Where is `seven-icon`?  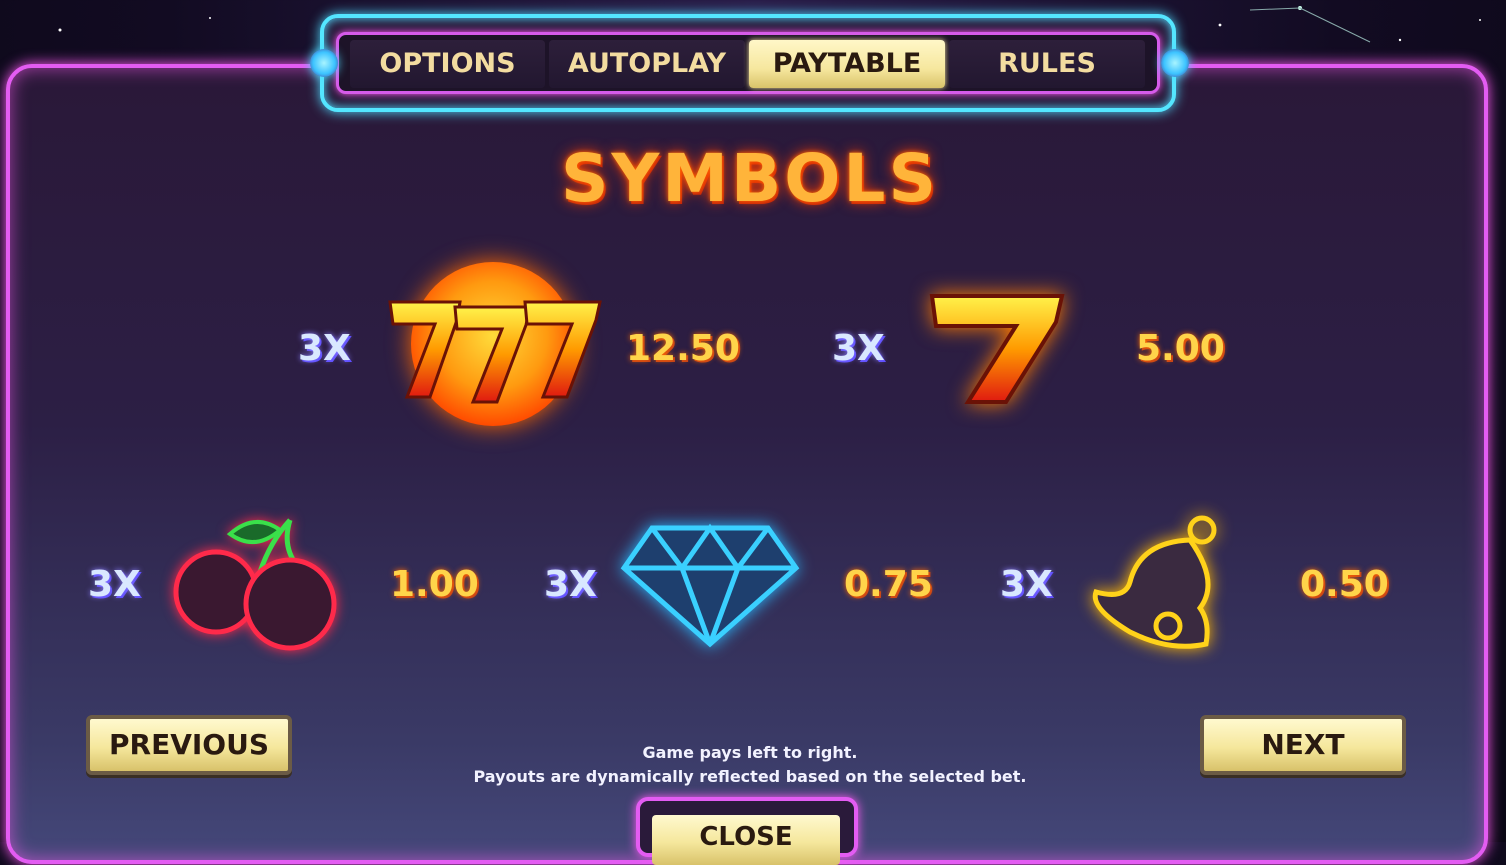
seven-icon is located at coordinates (997, 349).